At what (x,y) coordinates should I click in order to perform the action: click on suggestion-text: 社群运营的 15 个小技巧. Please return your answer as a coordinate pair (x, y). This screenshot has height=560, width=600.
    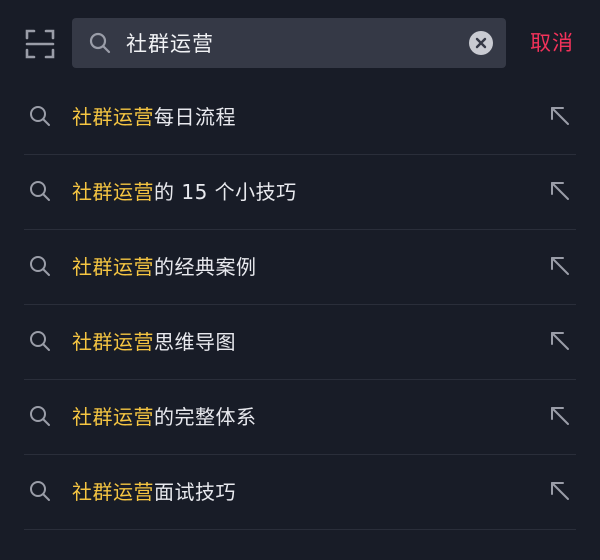
    Looking at the image, I should click on (184, 192).